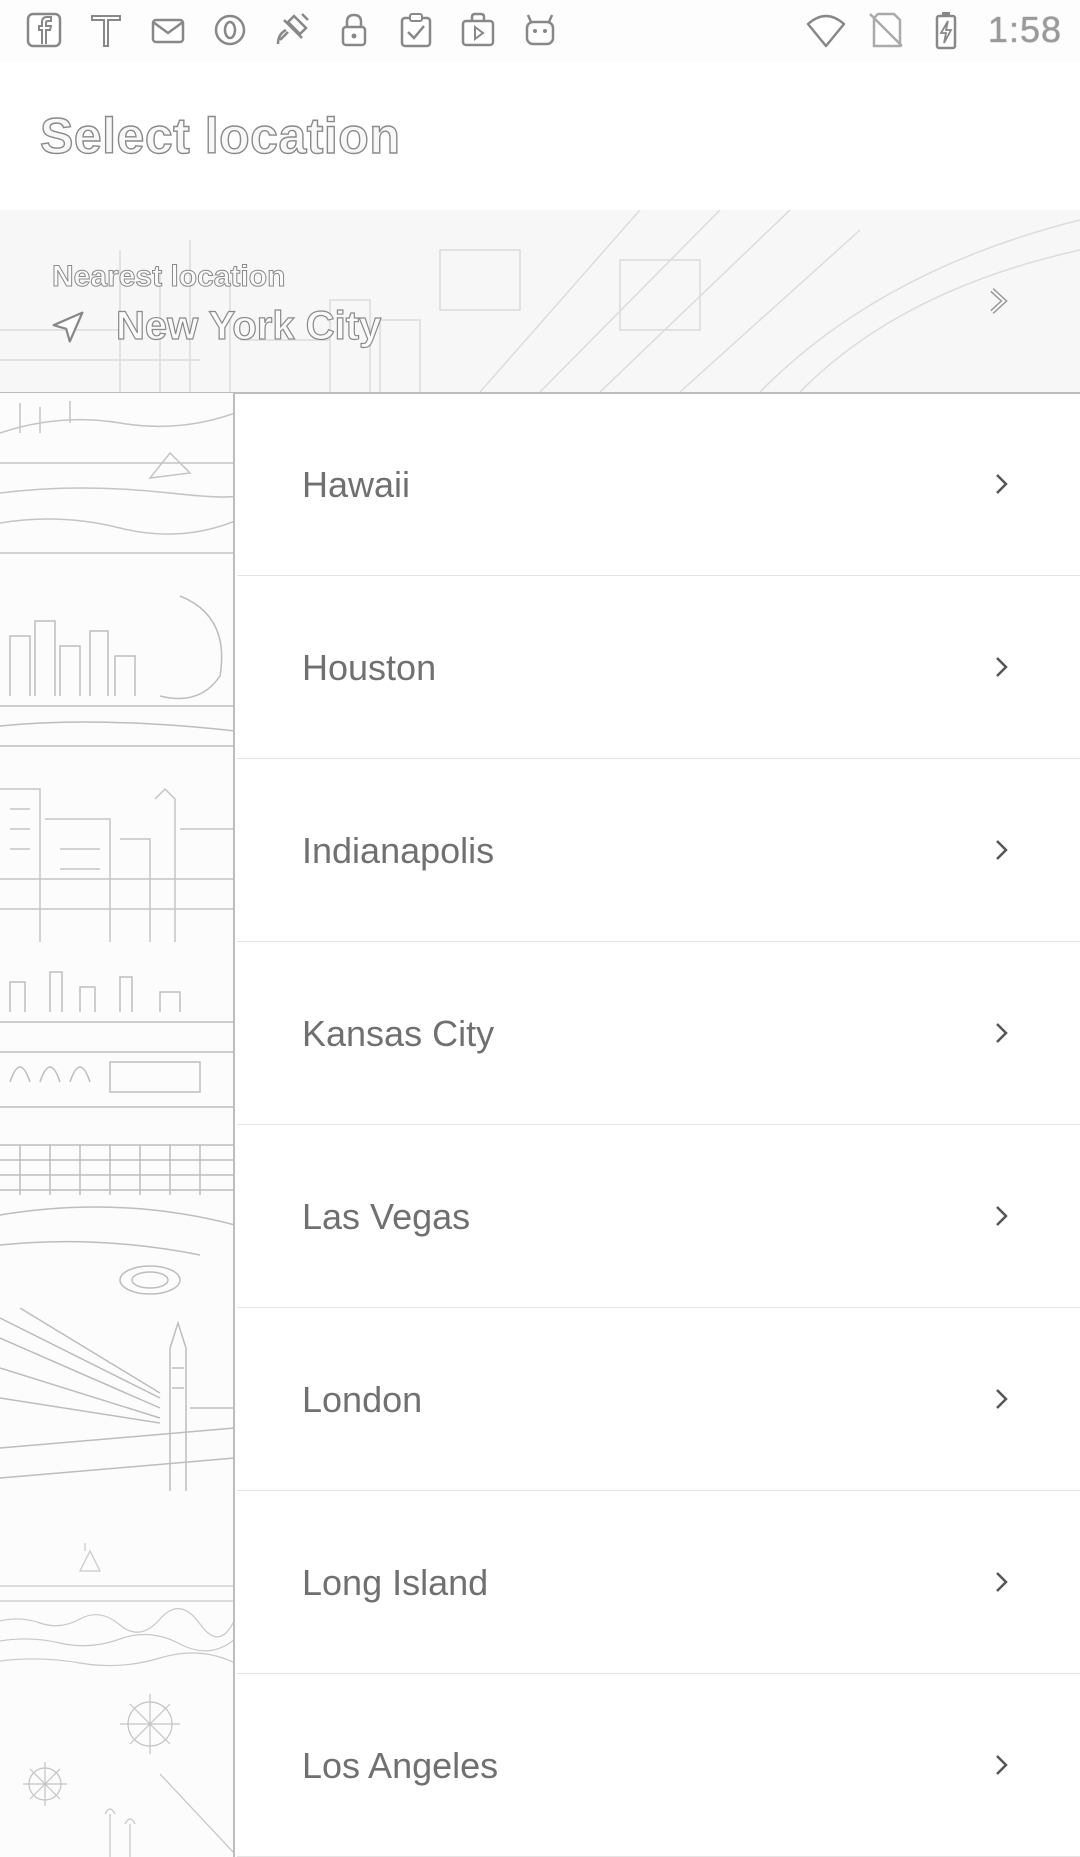  What do you see at coordinates (248, 325) in the screenshot?
I see `nearest-city-name: New York City` at bounding box center [248, 325].